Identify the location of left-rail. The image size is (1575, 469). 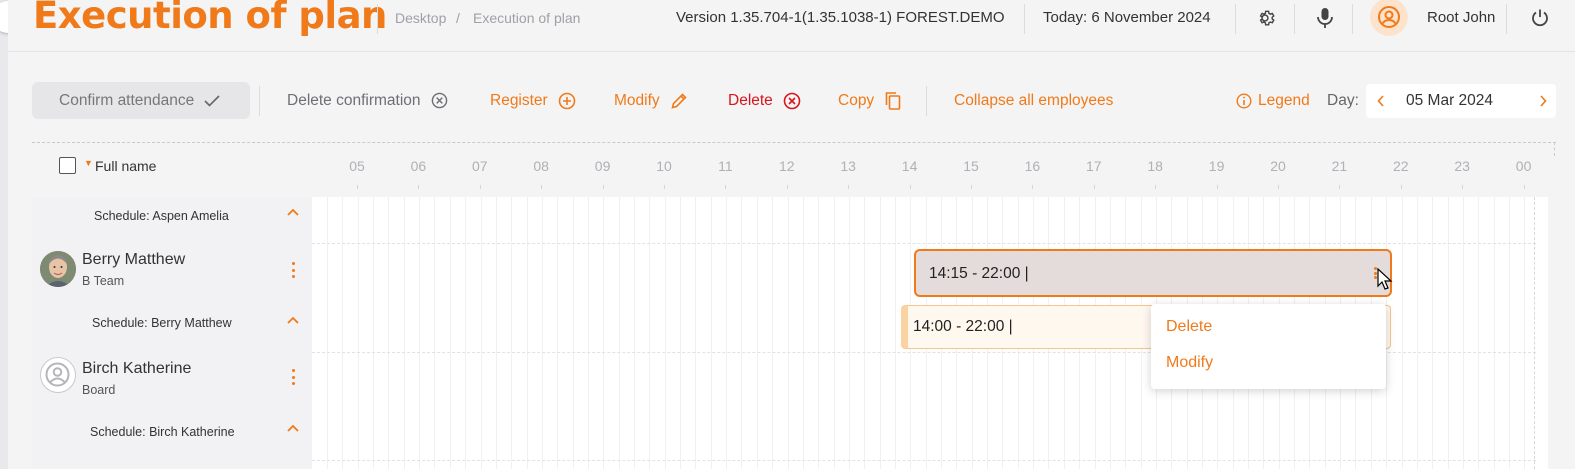
(4, 234).